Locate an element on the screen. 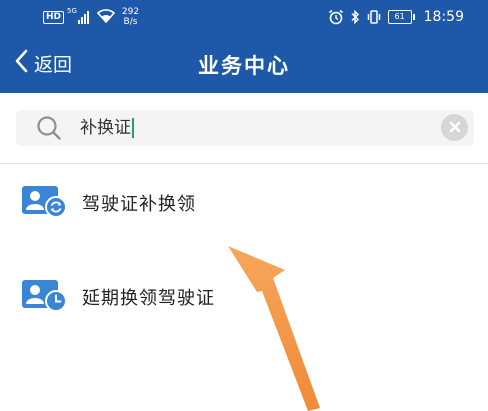  search-box: 补换证 is located at coordinates (245, 128).